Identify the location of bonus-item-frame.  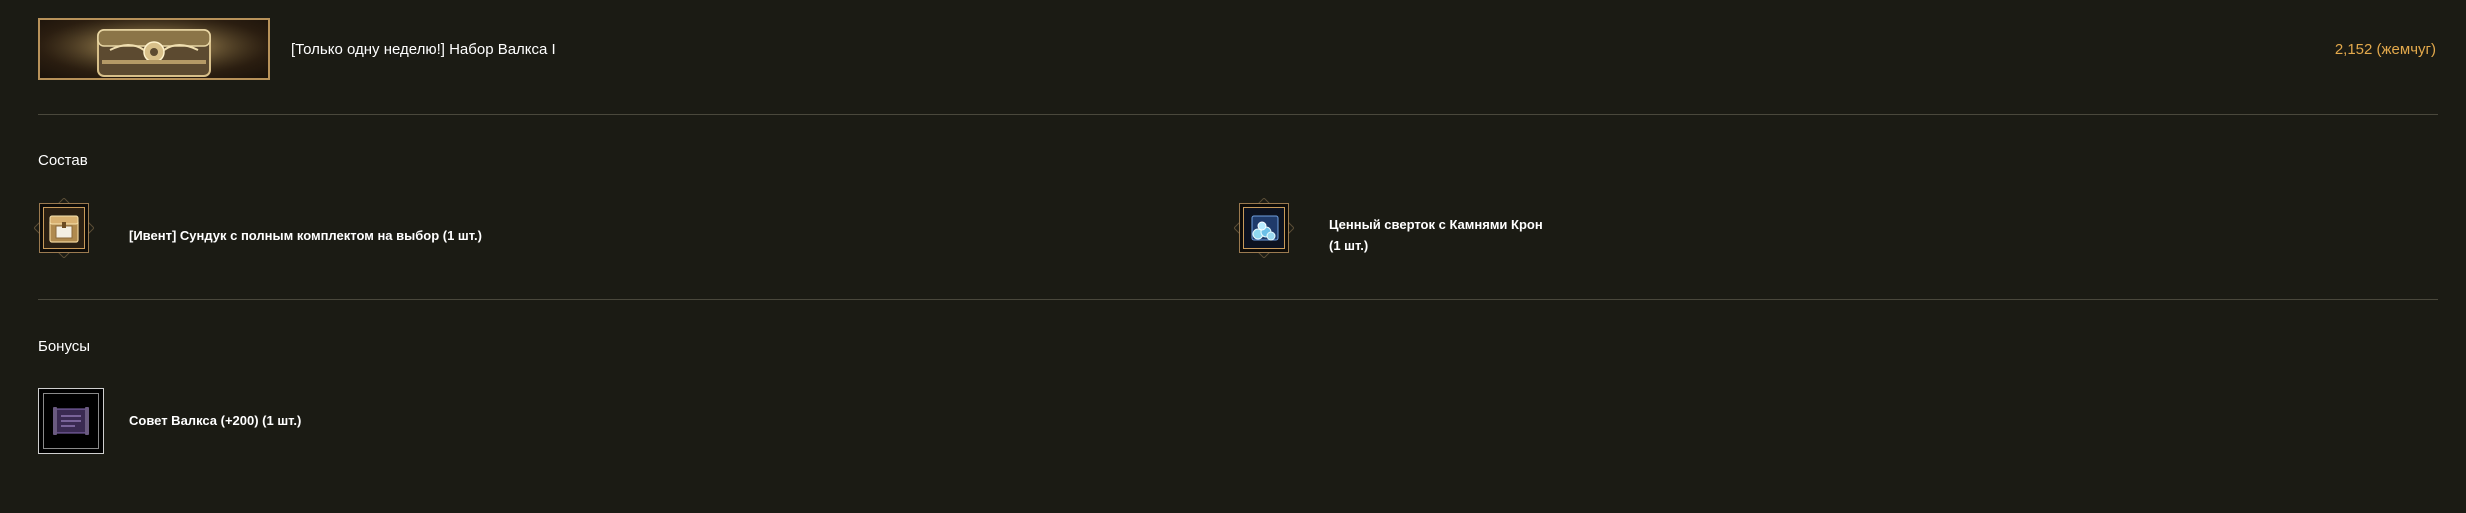
(71, 421).